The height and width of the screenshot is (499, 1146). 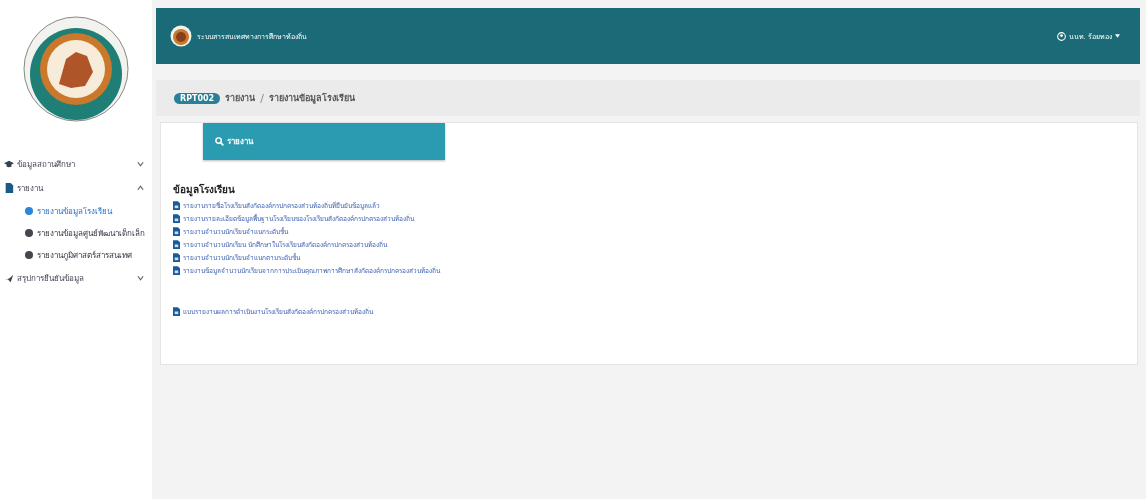 What do you see at coordinates (9, 164) in the screenshot?
I see `graduation-cap-icon` at bounding box center [9, 164].